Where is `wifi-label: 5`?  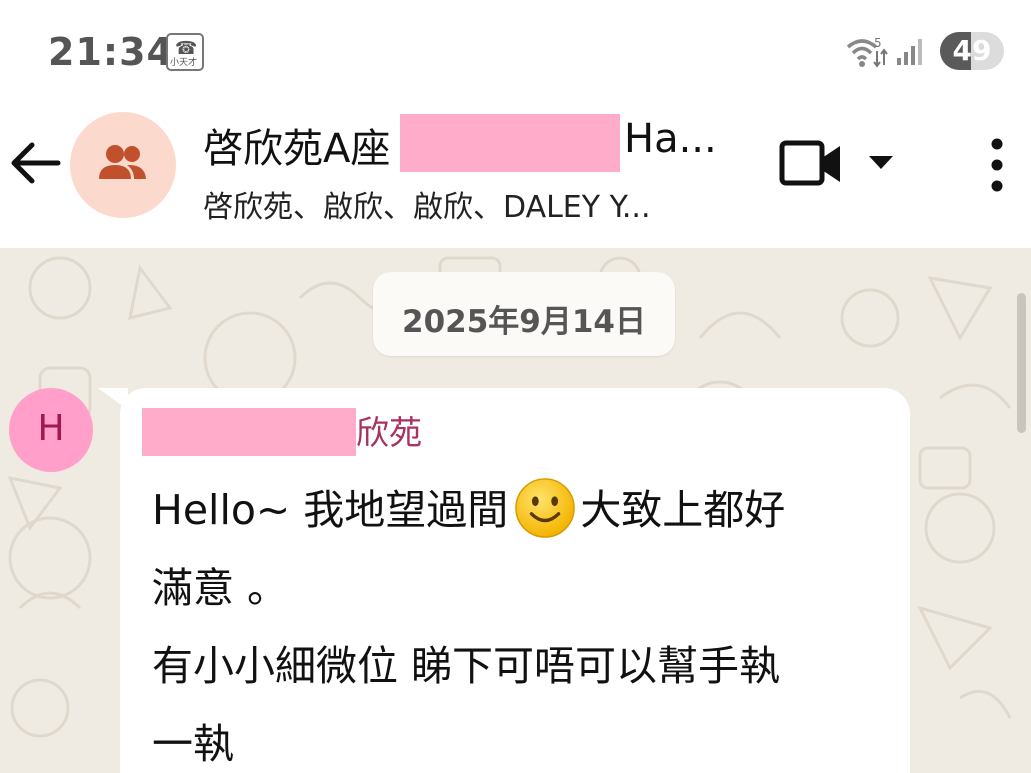 wifi-label: 5 is located at coordinates (878, 43).